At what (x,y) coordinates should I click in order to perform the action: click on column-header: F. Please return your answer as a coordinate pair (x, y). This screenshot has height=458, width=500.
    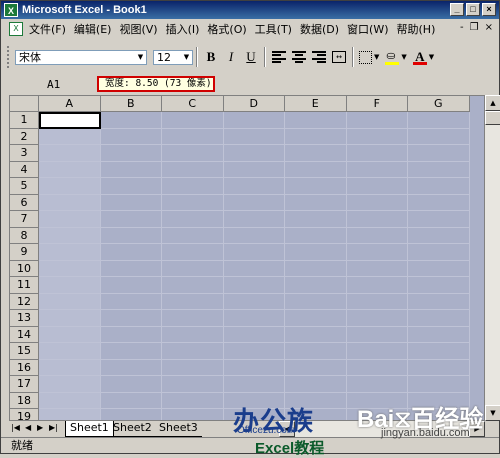
    Looking at the image, I should click on (377, 104).